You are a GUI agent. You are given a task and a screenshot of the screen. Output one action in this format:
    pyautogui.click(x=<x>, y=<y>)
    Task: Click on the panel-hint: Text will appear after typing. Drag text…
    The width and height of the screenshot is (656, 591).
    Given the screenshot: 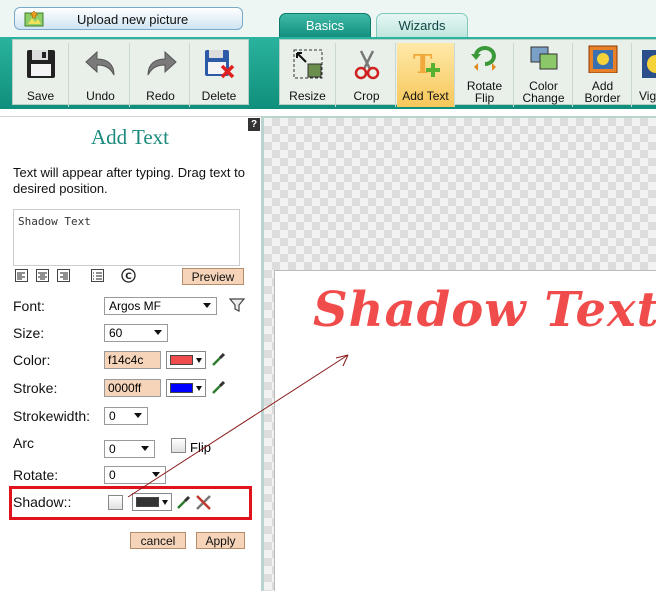 What is the action you would take?
    pyautogui.click(x=129, y=180)
    